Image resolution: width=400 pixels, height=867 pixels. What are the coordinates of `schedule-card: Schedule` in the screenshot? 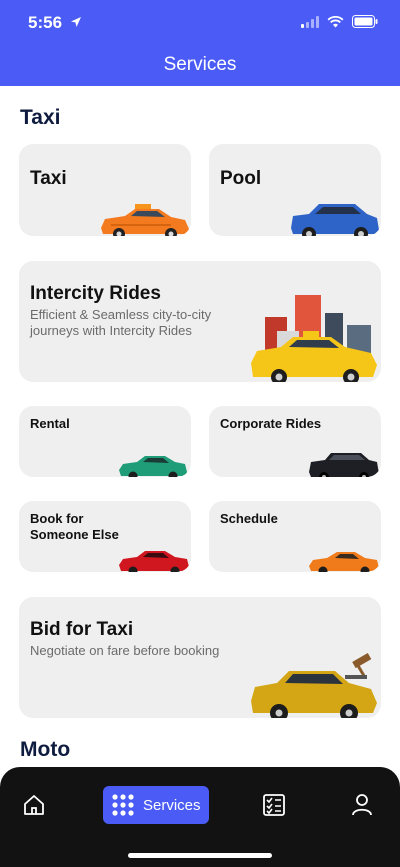 It's located at (295, 536).